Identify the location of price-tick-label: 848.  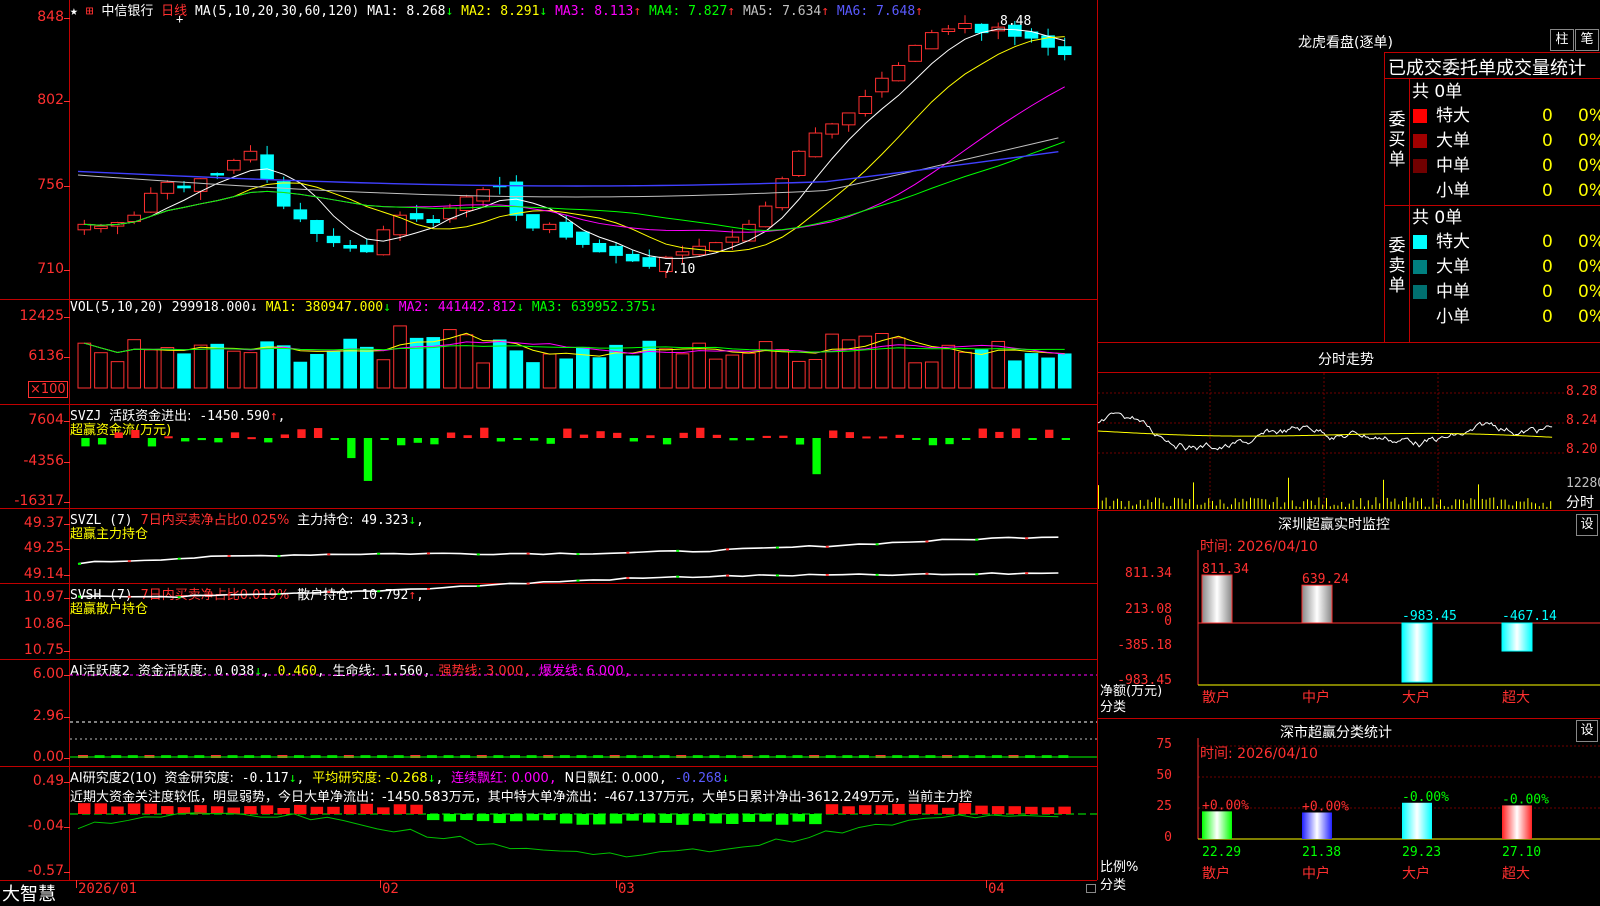
(50, 17).